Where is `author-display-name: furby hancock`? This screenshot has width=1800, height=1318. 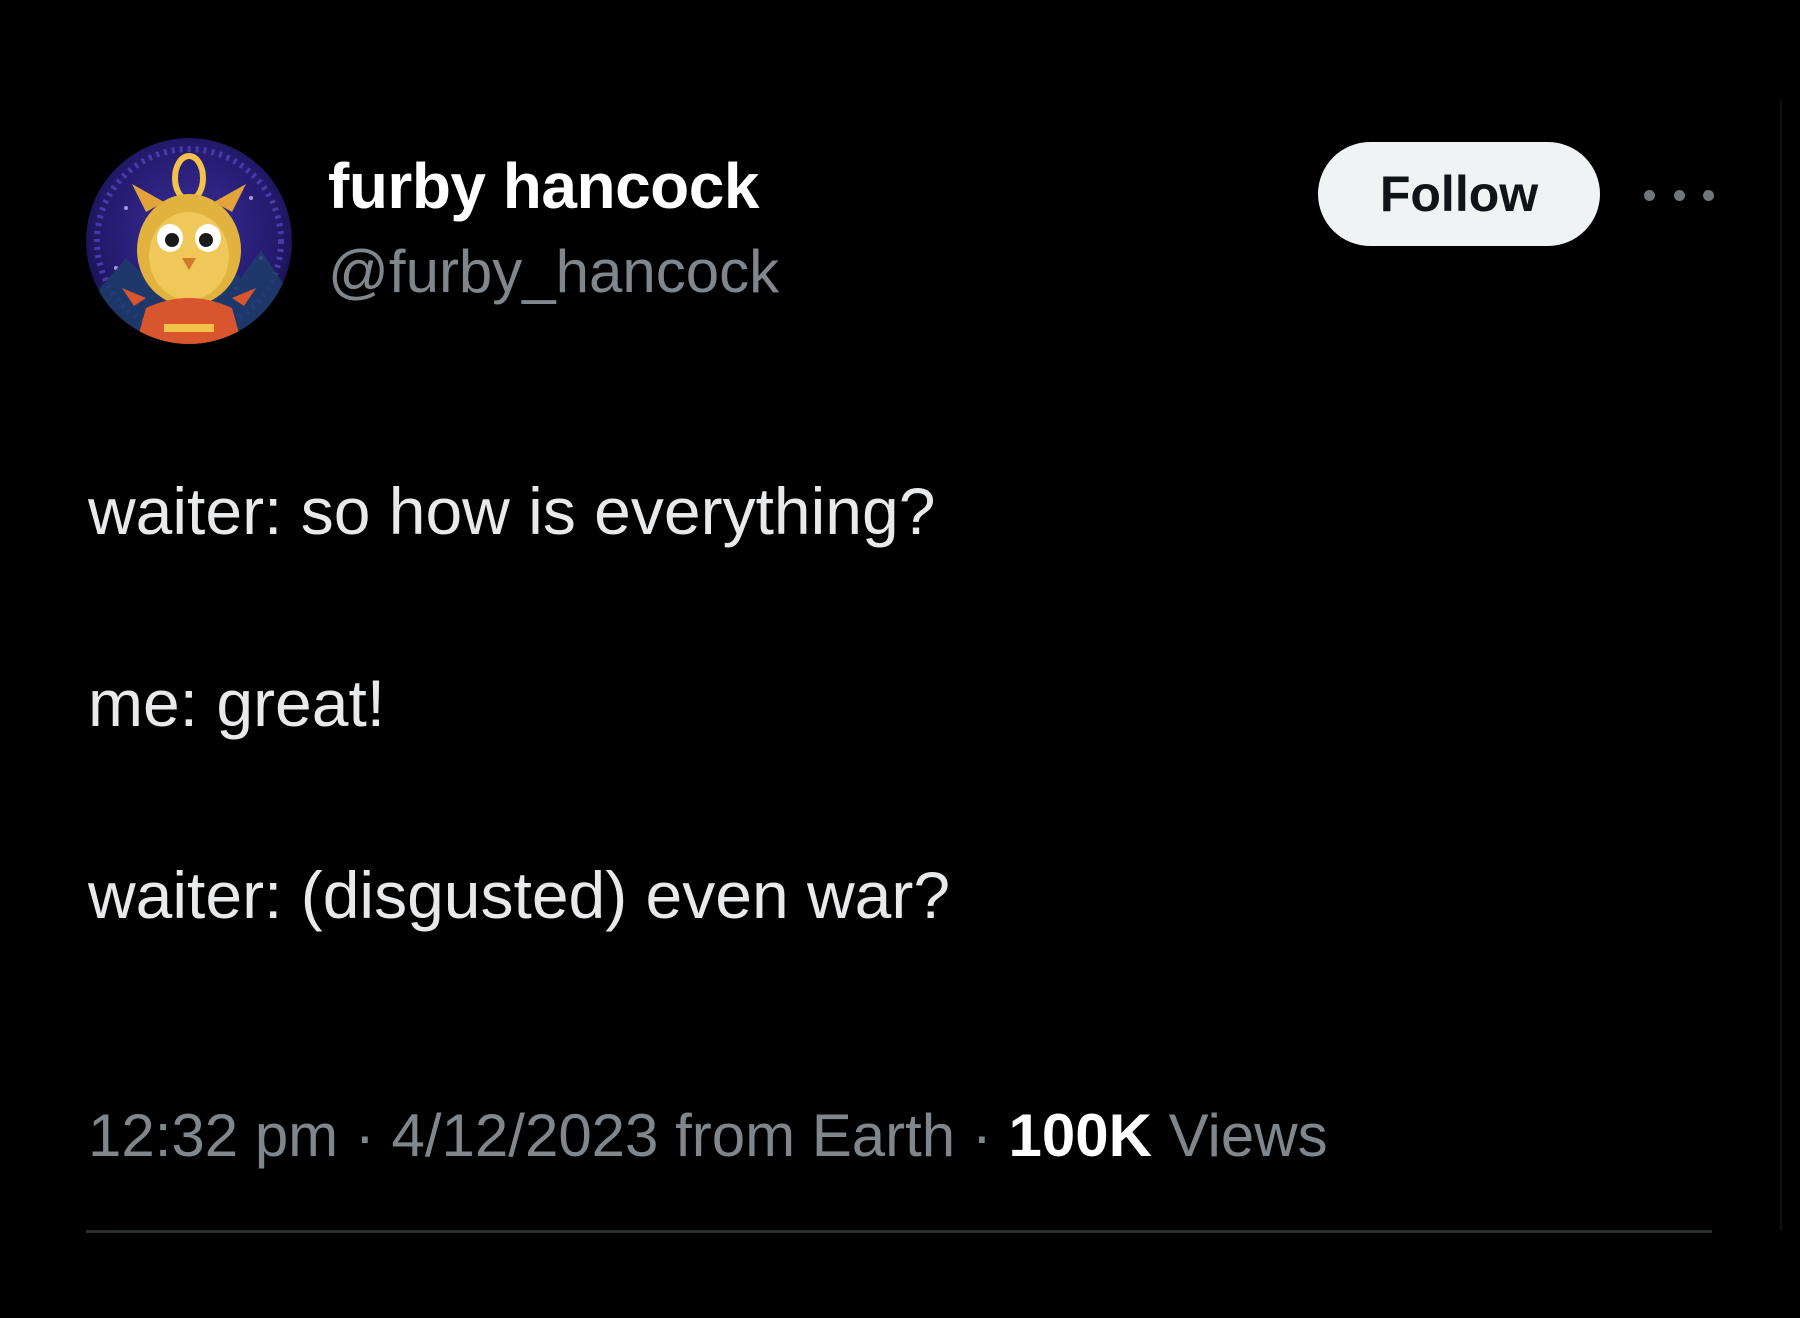
author-display-name: furby hancock is located at coordinates (553, 186).